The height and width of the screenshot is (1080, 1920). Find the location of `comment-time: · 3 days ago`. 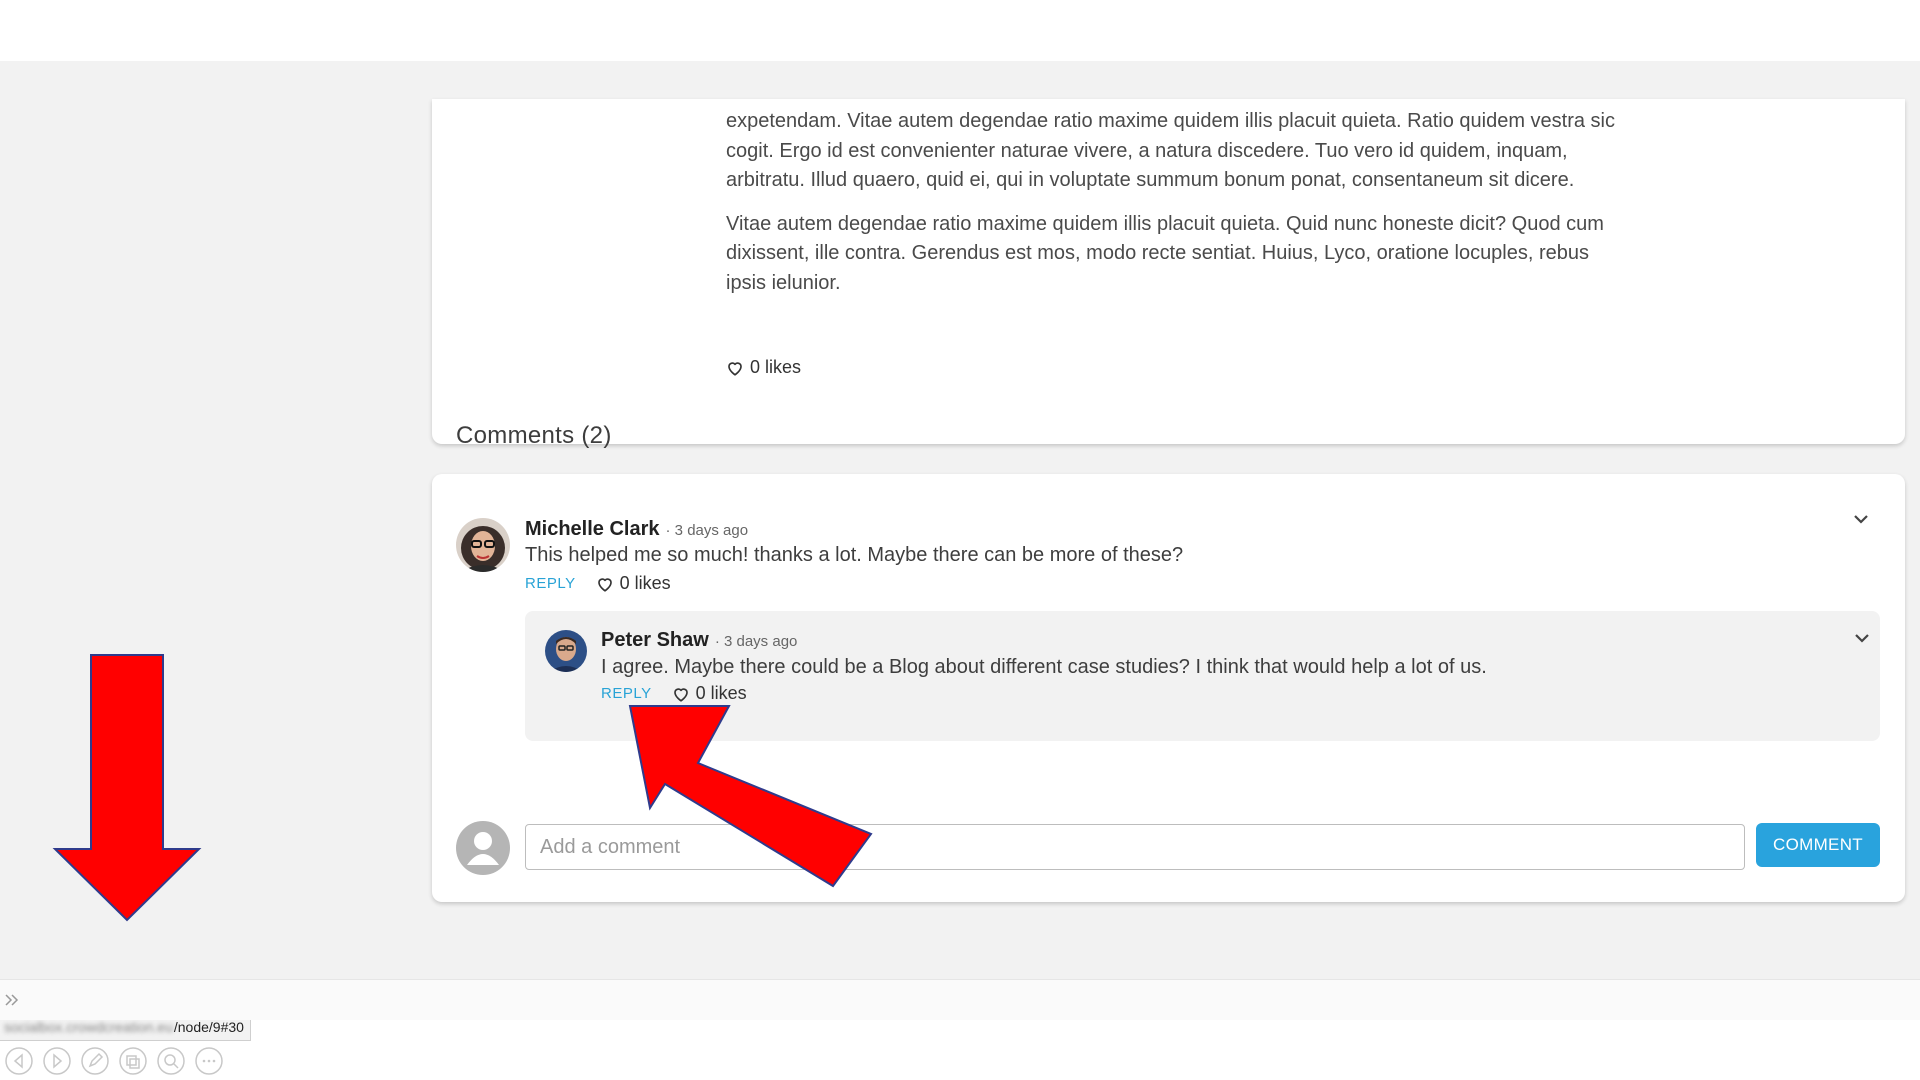

comment-time: · 3 days ago is located at coordinates (707, 530).